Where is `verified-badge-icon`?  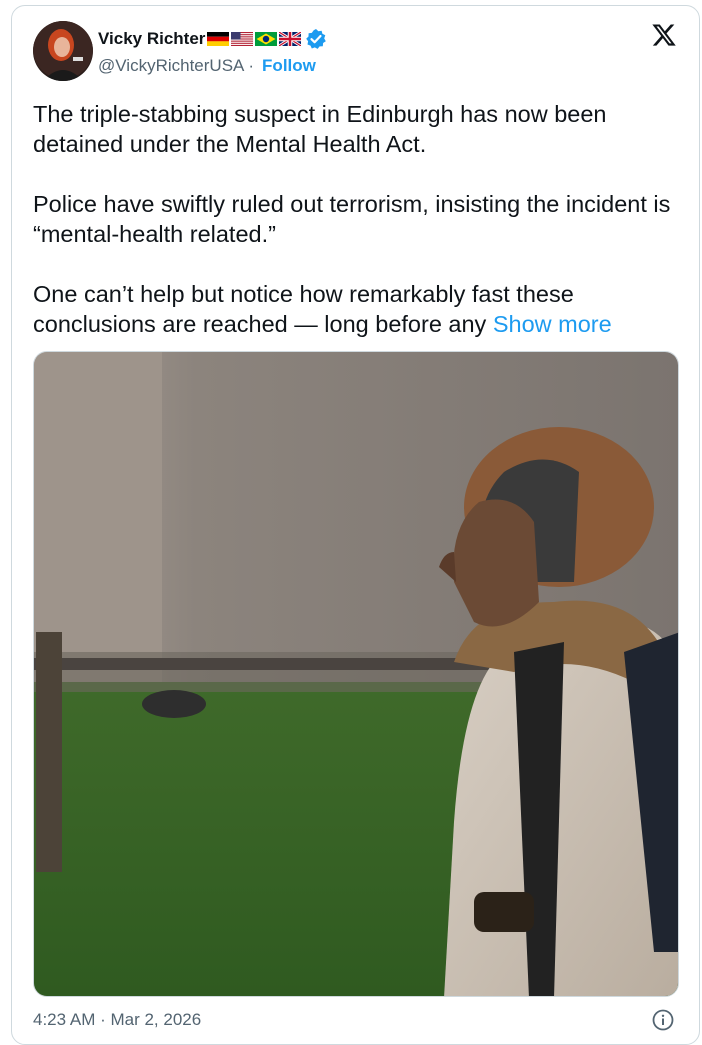 verified-badge-icon is located at coordinates (316, 39).